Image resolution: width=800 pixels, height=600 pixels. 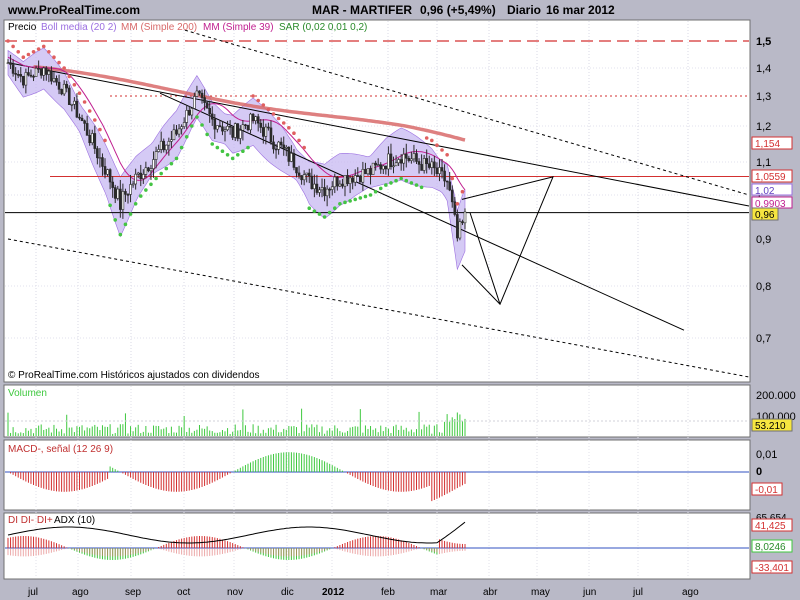 What do you see at coordinates (765, 215) in the screenshot?
I see `label-096: 0,96` at bounding box center [765, 215].